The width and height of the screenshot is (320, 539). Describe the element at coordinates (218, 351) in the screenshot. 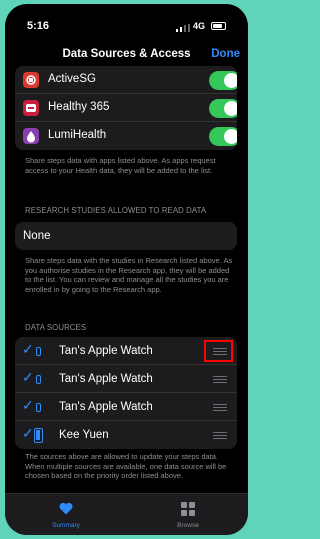

I see `highlight-box` at that location.